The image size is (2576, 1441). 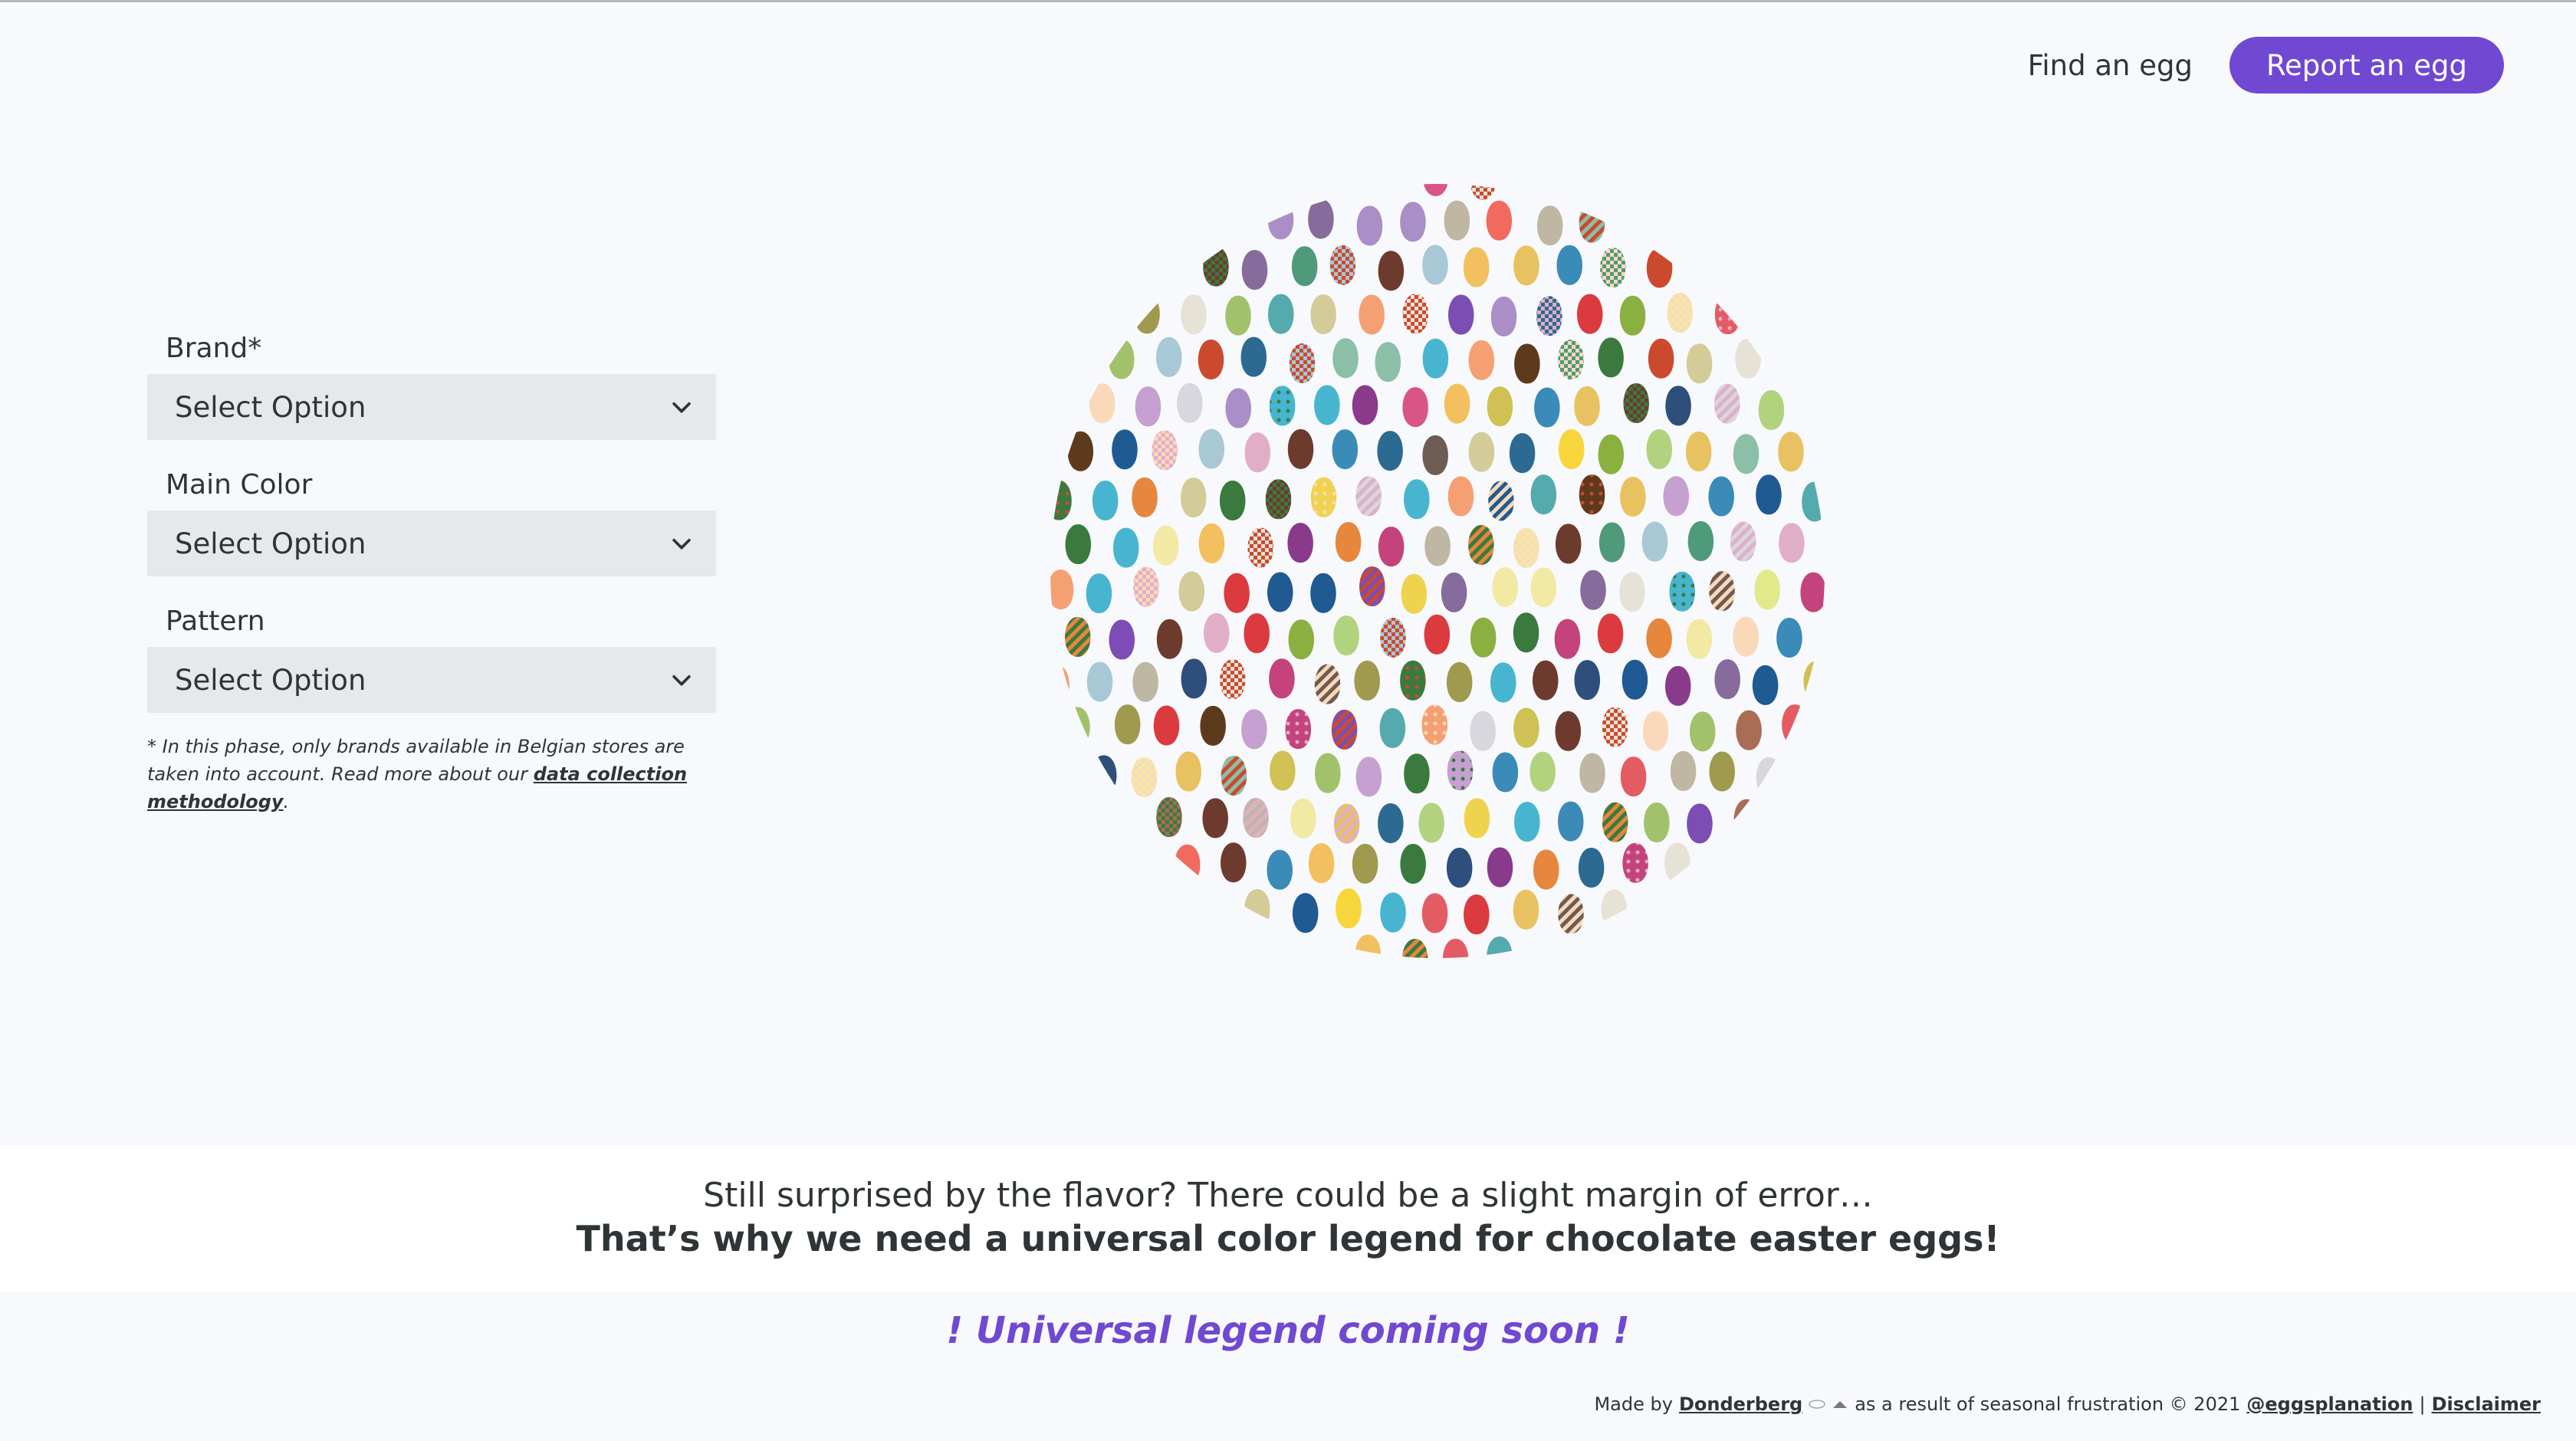 I want to click on report-egg-button: Report an egg, so click(x=2366, y=65).